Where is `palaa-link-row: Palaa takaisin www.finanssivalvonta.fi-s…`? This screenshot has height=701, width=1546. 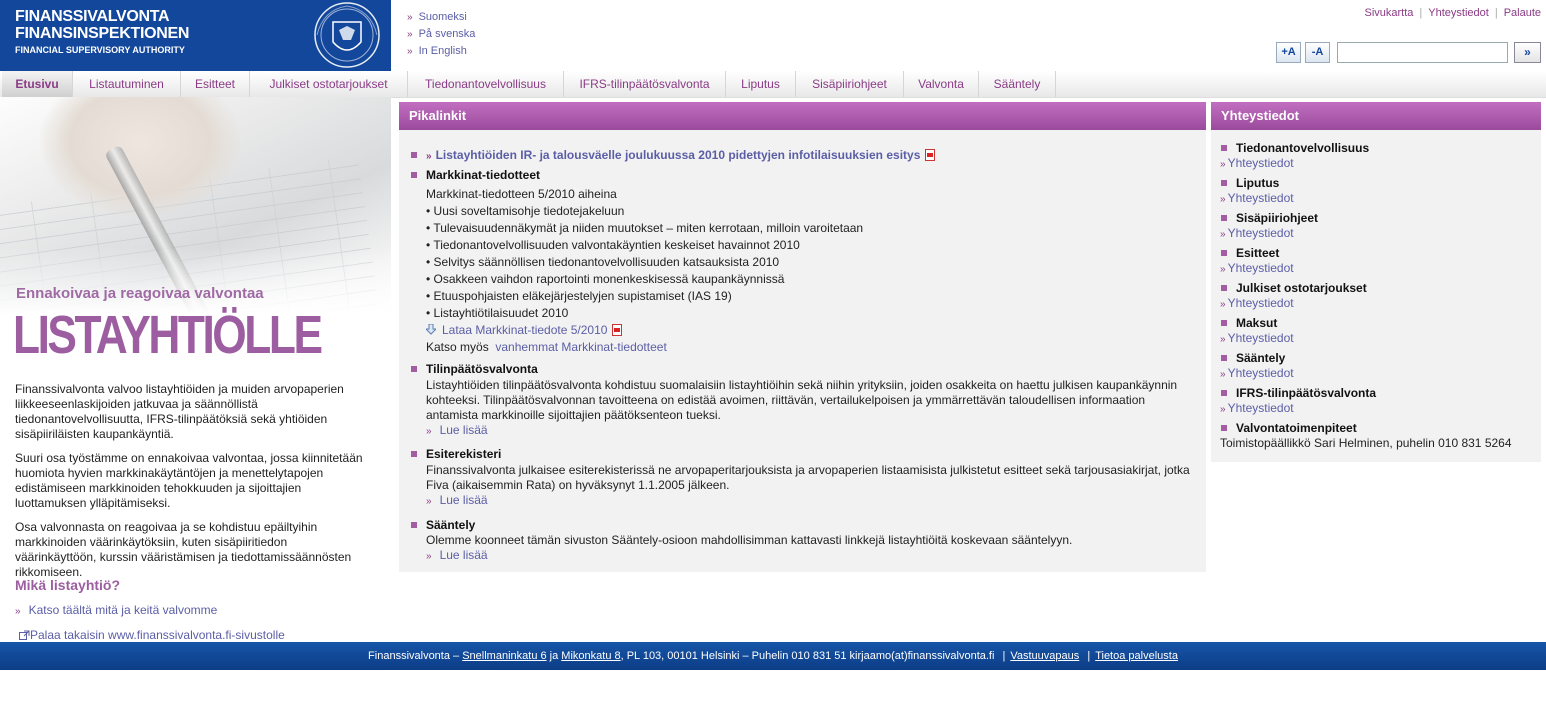
palaa-link-row: Palaa takaisin www.finanssivalvonta.fi-s… is located at coordinates (152, 635).